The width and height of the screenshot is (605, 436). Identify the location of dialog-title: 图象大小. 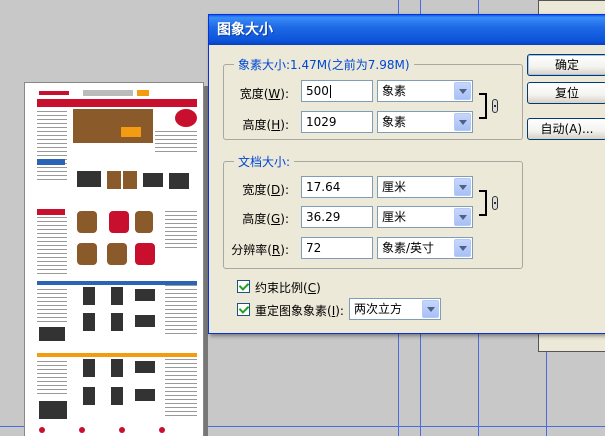
(407, 30).